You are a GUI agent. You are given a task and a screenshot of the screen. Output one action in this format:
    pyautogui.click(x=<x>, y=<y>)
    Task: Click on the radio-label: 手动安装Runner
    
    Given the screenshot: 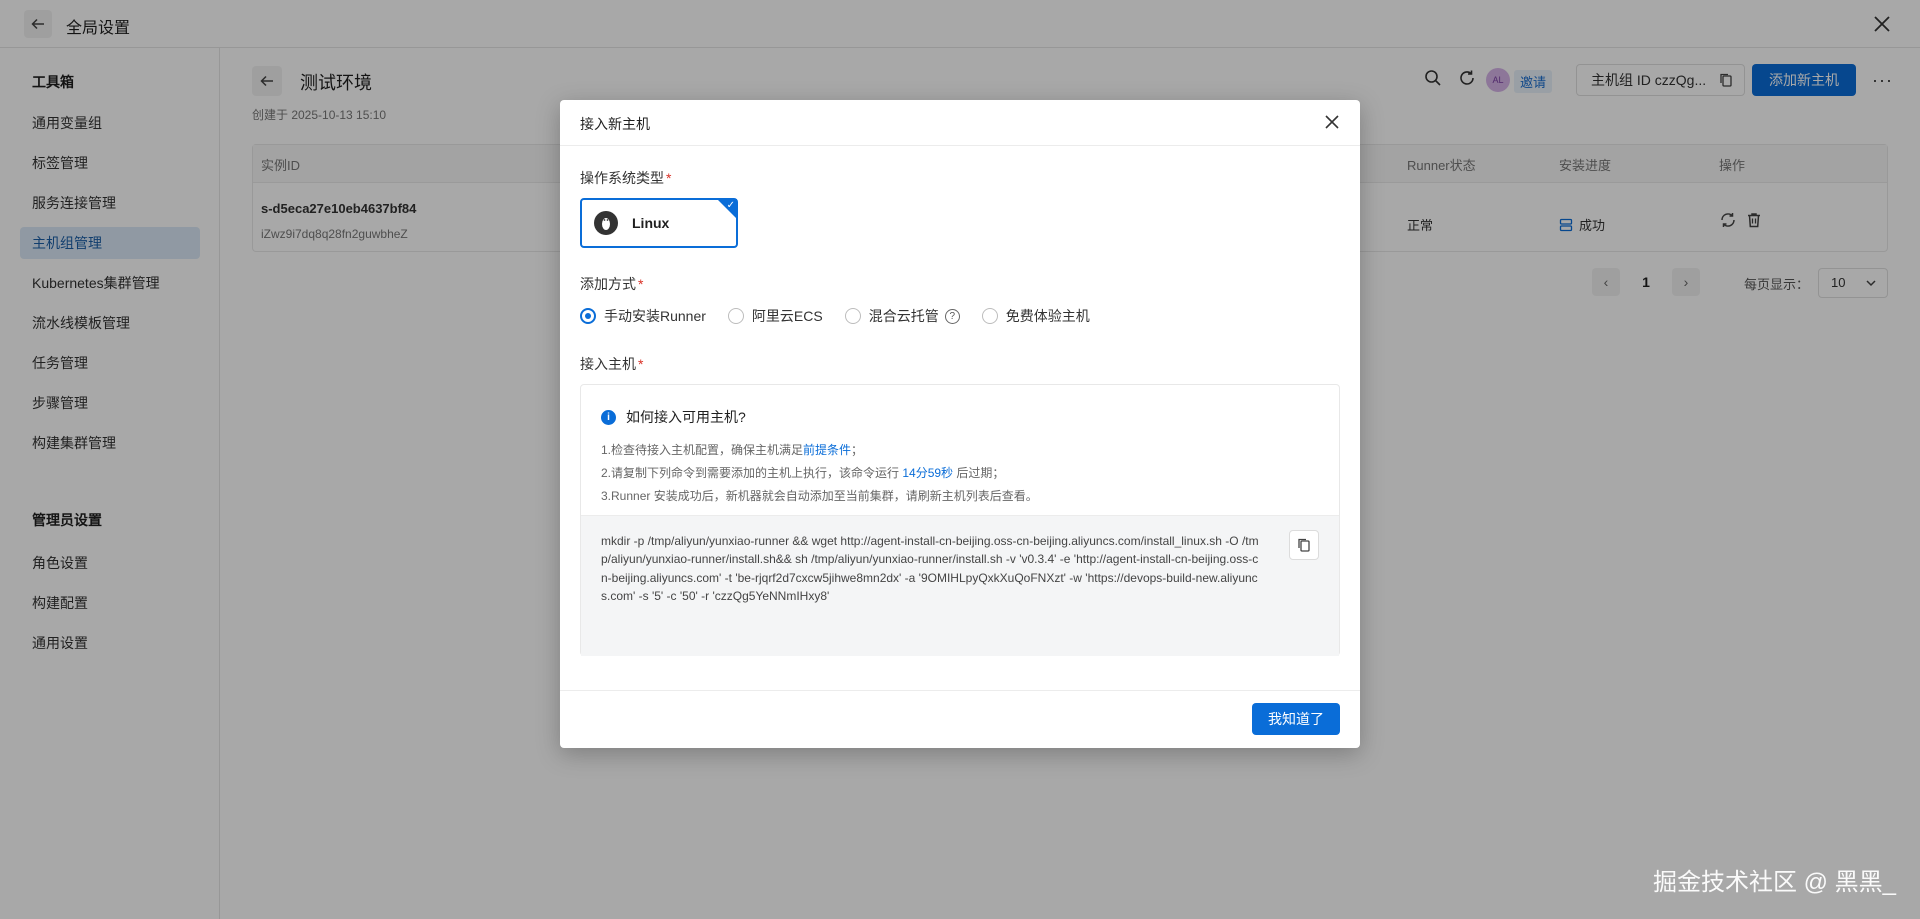 What is the action you would take?
    pyautogui.click(x=655, y=316)
    